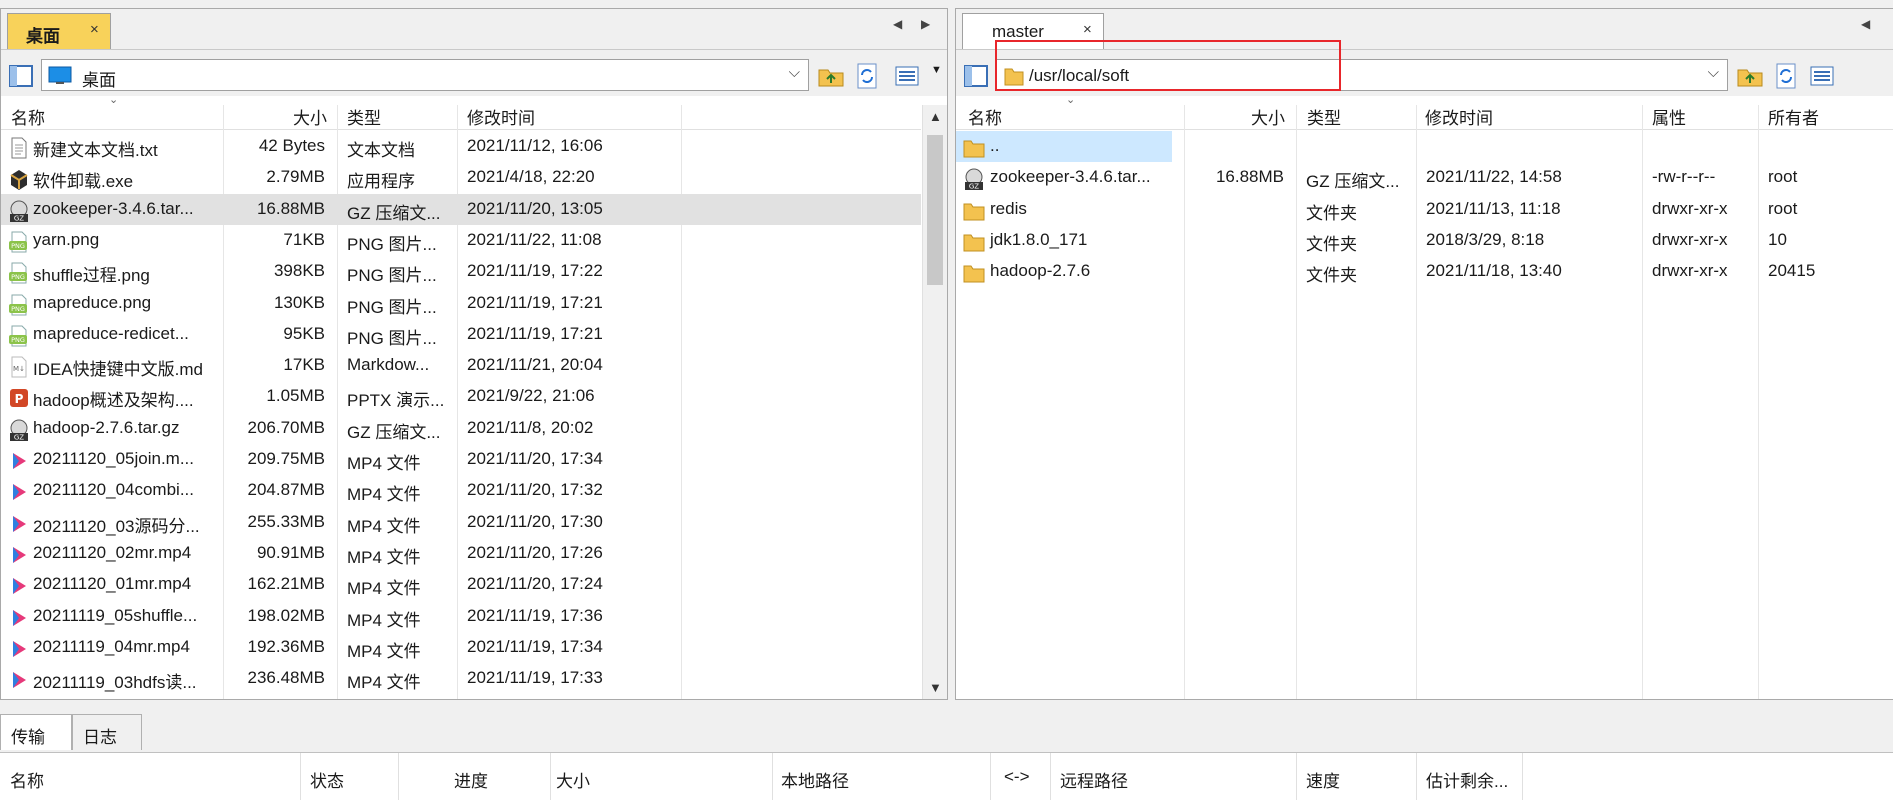 The height and width of the screenshot is (800, 1893). What do you see at coordinates (974, 242) in the screenshot?
I see `folder-icon` at bounding box center [974, 242].